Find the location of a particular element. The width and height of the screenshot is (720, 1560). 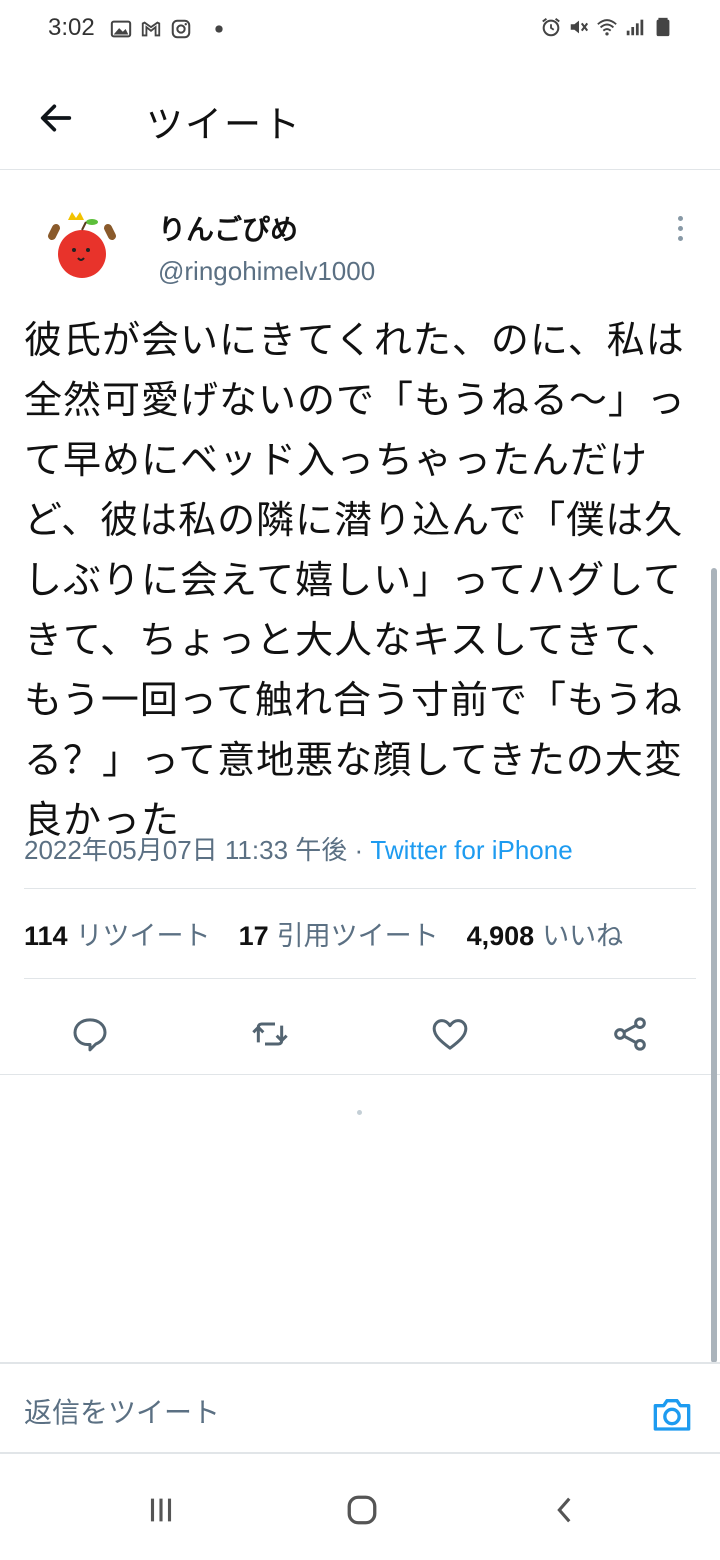

reply-input is located at coordinates (324, 1412).